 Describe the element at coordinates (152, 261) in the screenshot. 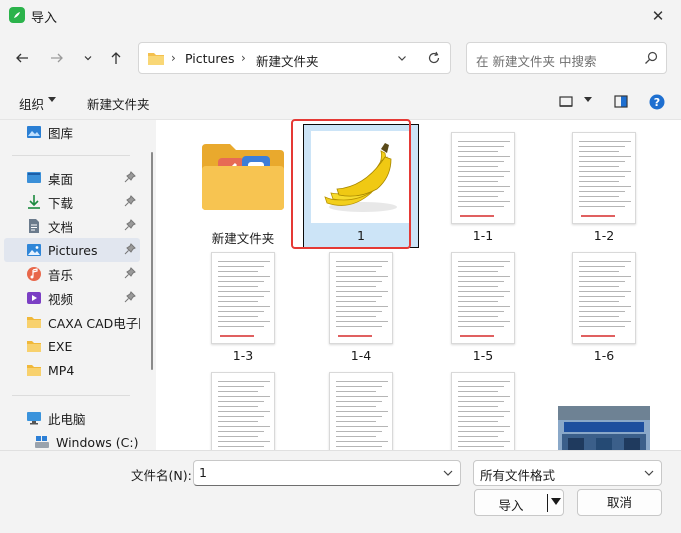

I see `scrollbar-thumb` at that location.